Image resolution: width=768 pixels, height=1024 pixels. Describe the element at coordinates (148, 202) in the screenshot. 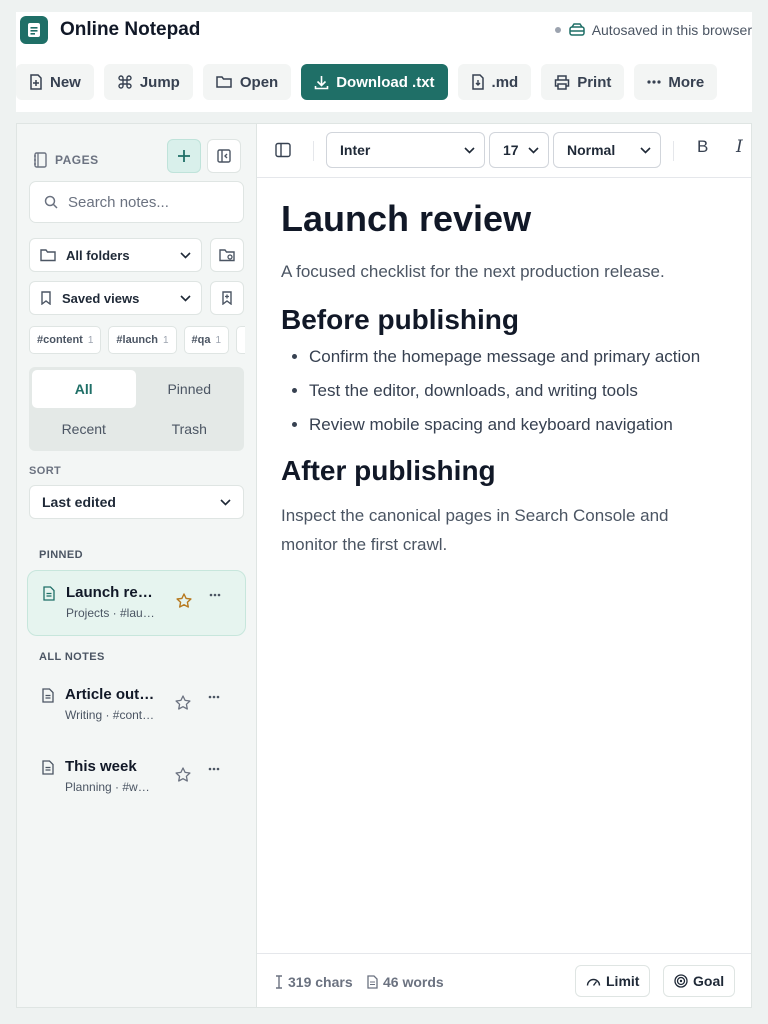

I see `search-input` at that location.